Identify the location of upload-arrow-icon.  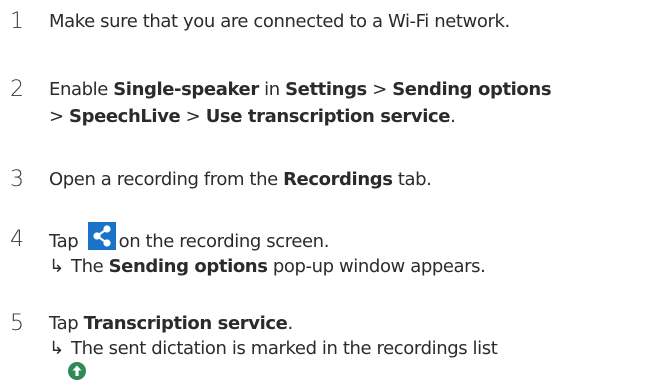
(77, 371).